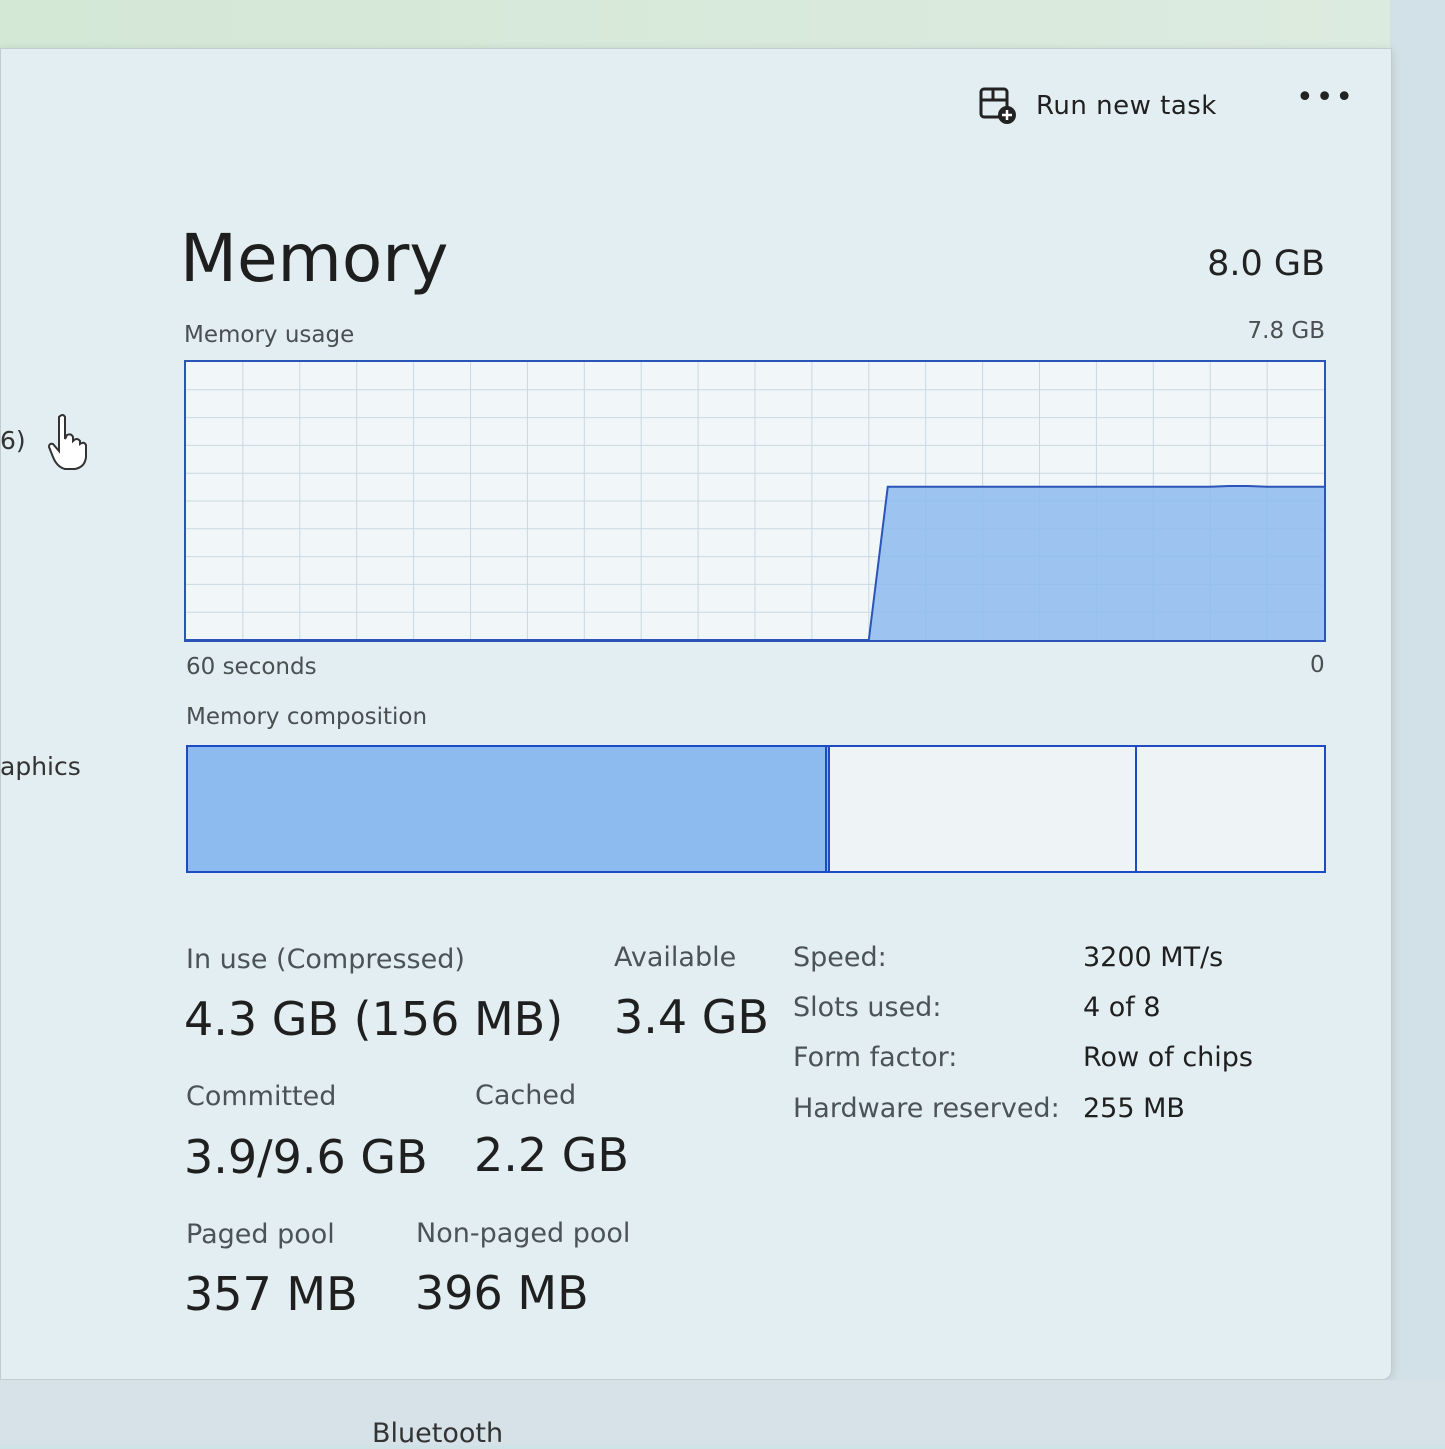 This screenshot has width=1445, height=1449. Describe the element at coordinates (502, 1293) in the screenshot. I see `nonpaged-pool-value: 396 MB` at that location.